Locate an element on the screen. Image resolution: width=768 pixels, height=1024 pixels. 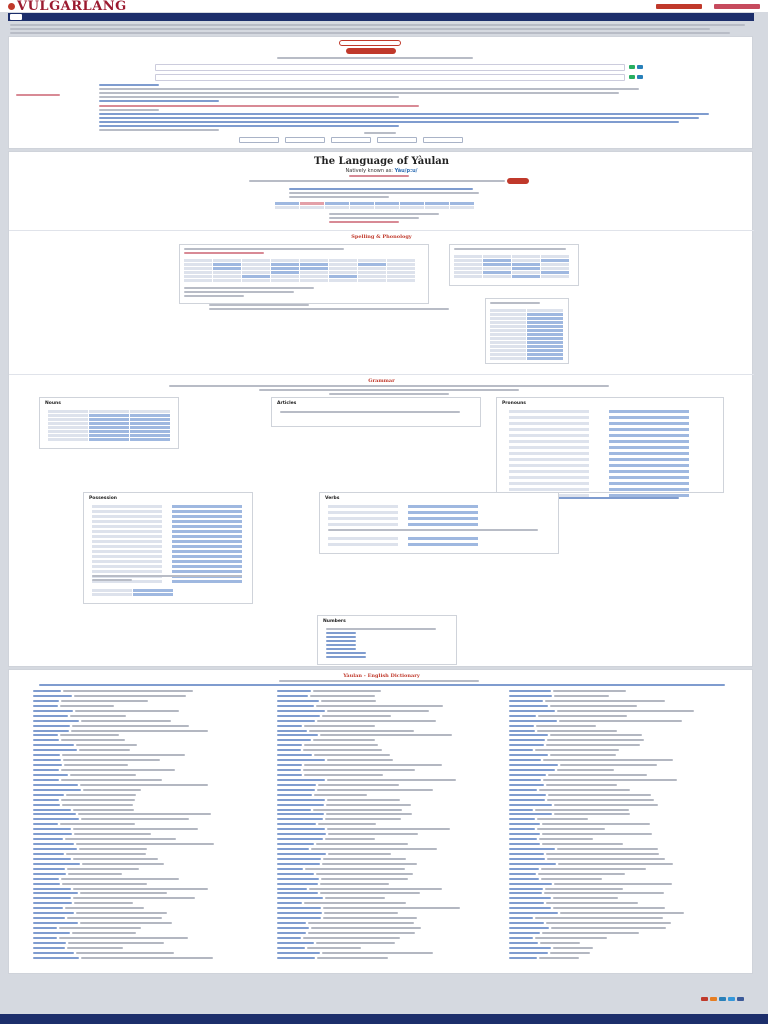
nav-item-home is located at coordinates (16, 17).